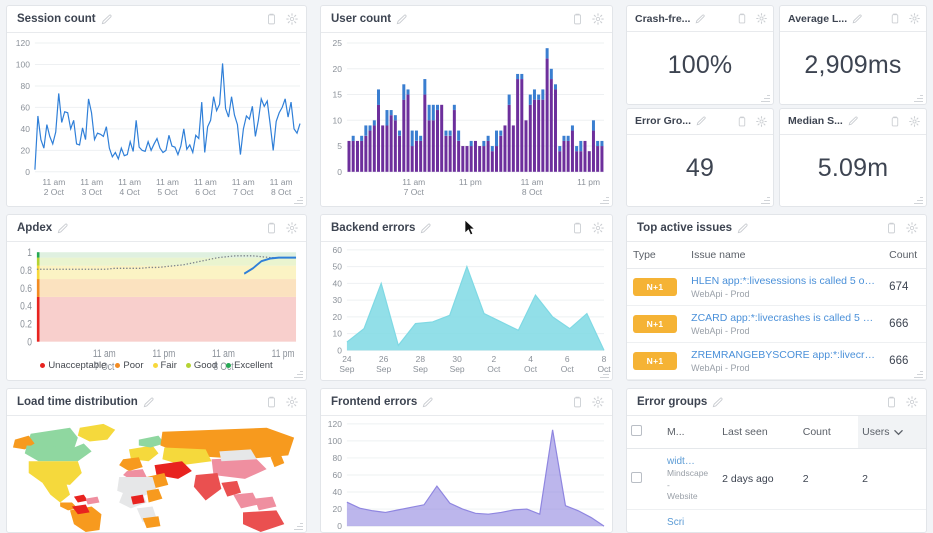 Image resolution: width=933 pixels, height=533 pixels. I want to click on column-header-label: Last seen, so click(745, 432).